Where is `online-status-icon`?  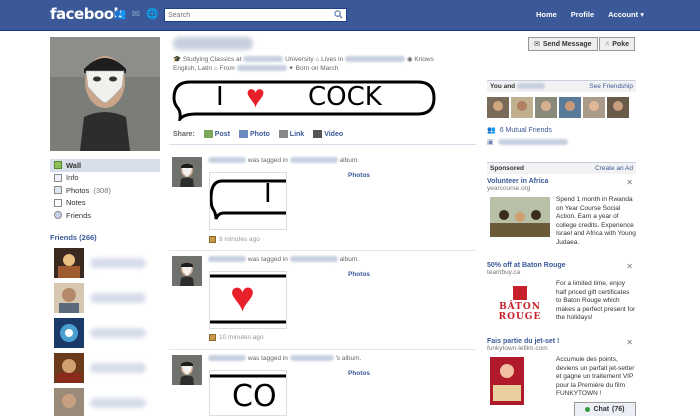 online-status-icon is located at coordinates (588, 409).